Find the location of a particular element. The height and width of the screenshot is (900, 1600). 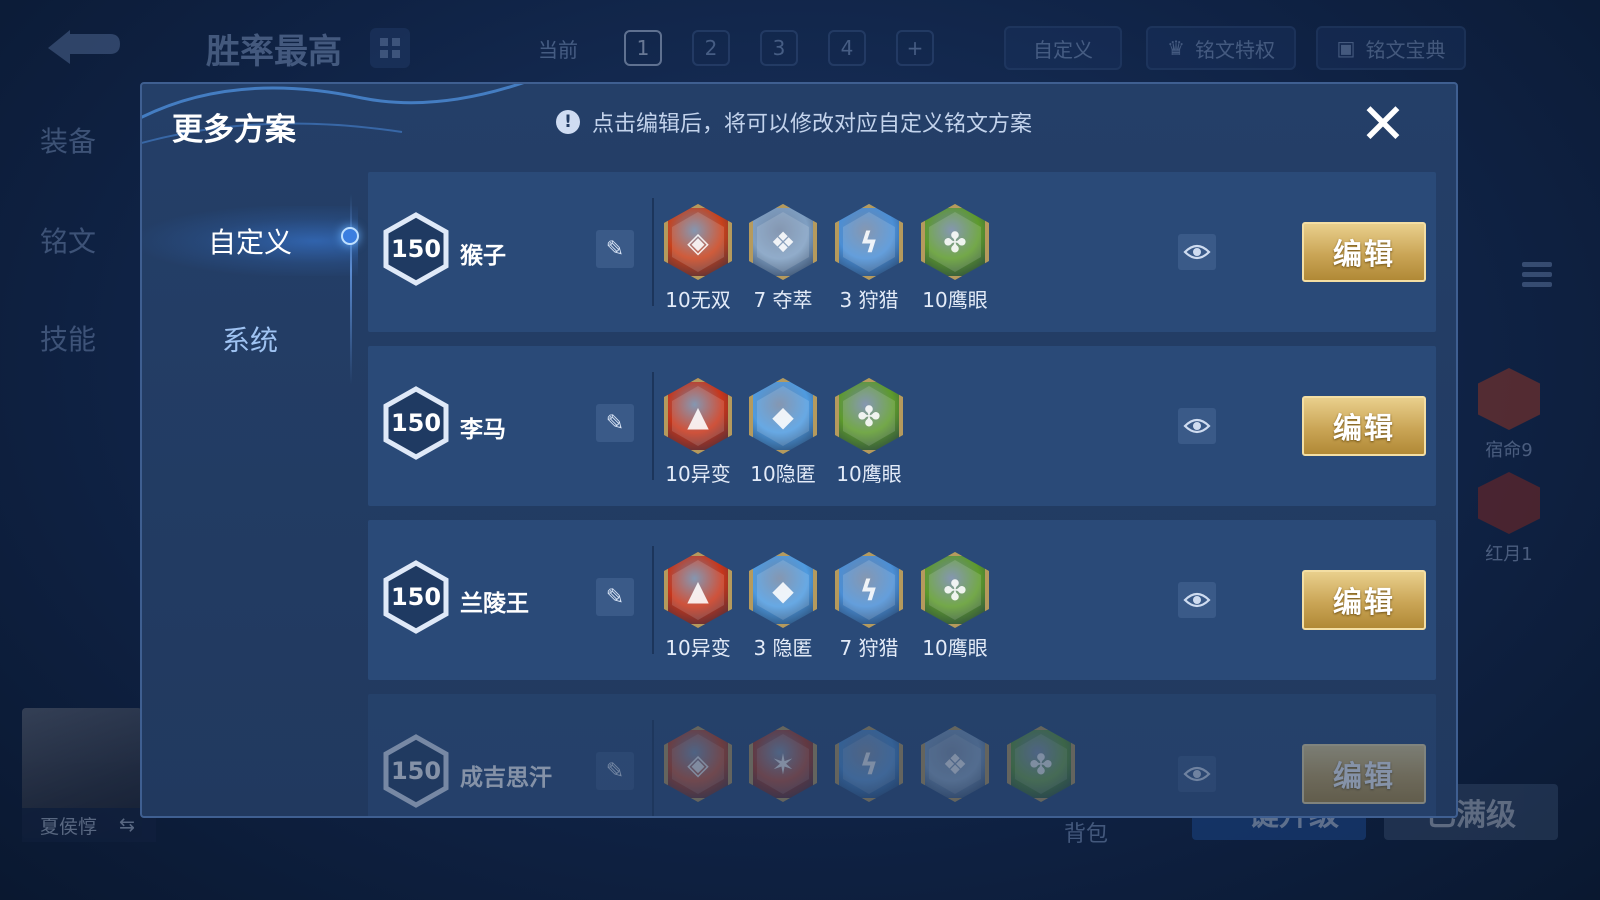

rune-slot: ϟ is located at coordinates (869, 766).